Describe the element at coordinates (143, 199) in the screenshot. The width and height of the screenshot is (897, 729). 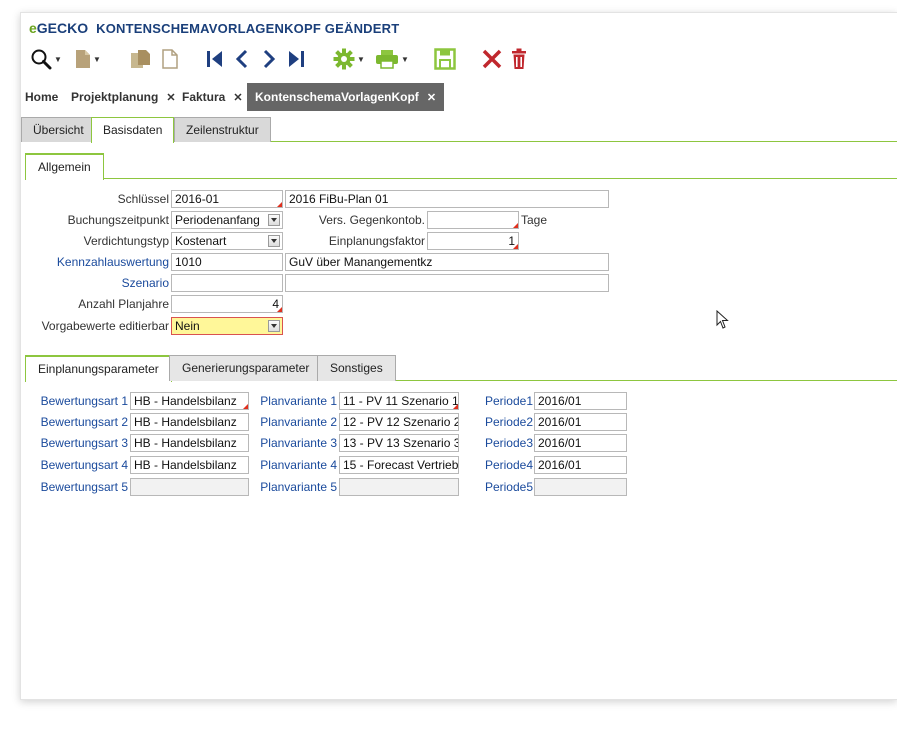
I see `schluessel-label: Schlüssel` at that location.